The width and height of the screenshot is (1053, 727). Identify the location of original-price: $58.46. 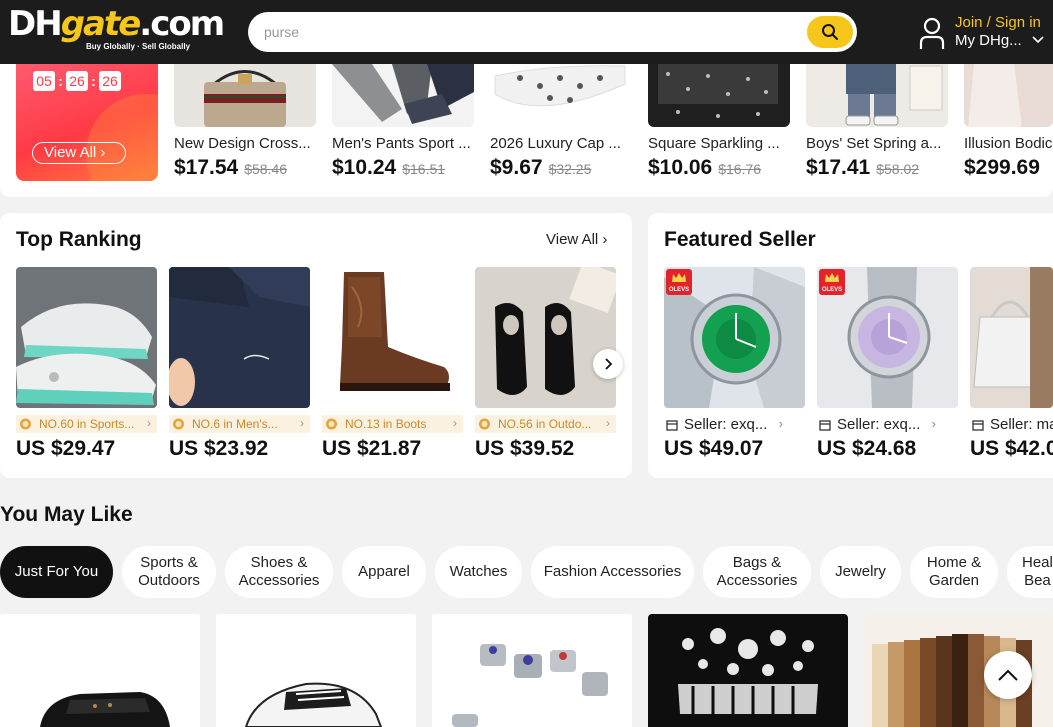
(266, 169).